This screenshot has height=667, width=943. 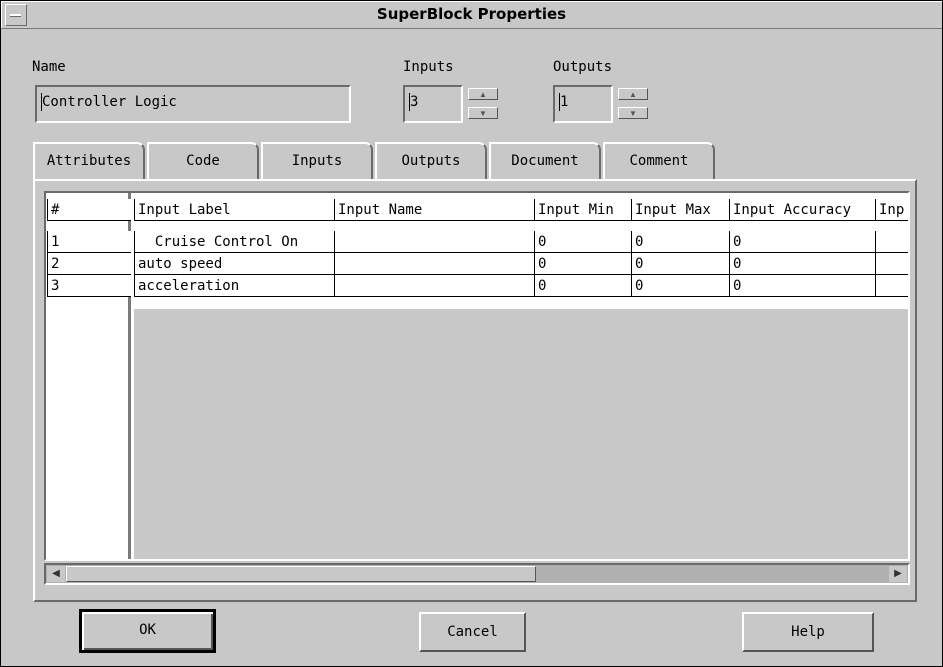 What do you see at coordinates (234, 286) in the screenshot?
I see `table-cell-input-label: acceleration` at bounding box center [234, 286].